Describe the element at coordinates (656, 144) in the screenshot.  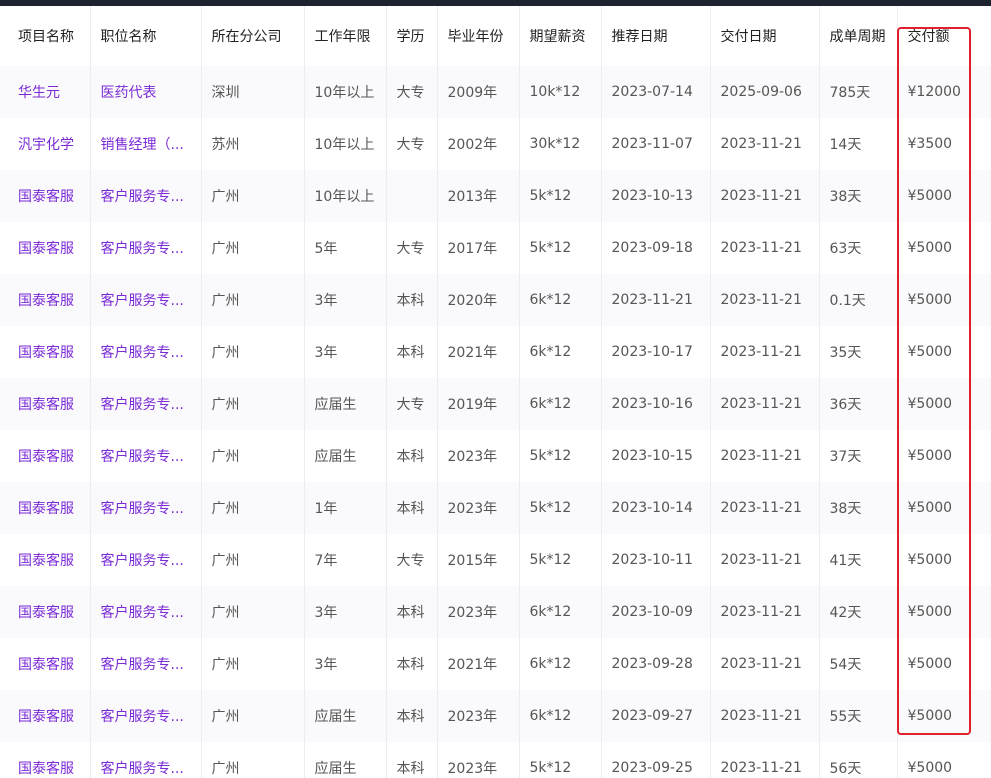
I see `cell-recommend-date: 2023-11-07` at that location.